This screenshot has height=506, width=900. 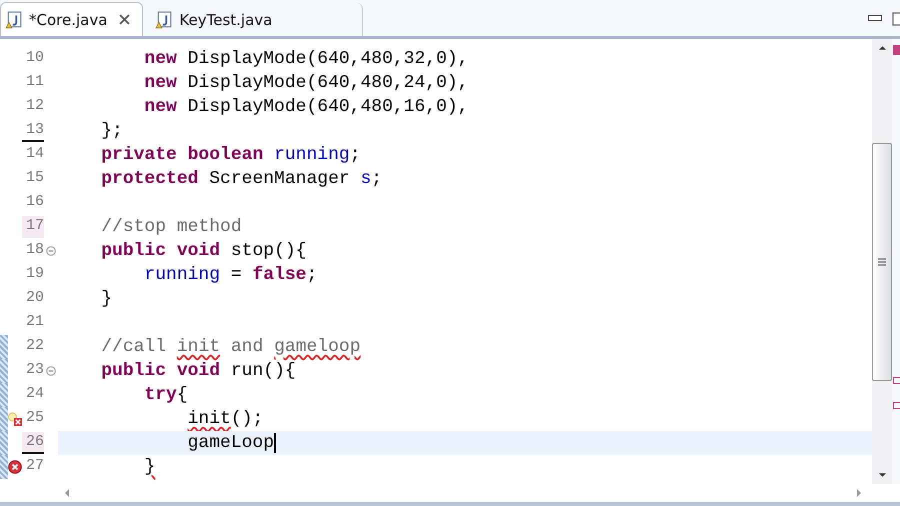 What do you see at coordinates (875, 19) in the screenshot?
I see `minimize-icon` at bounding box center [875, 19].